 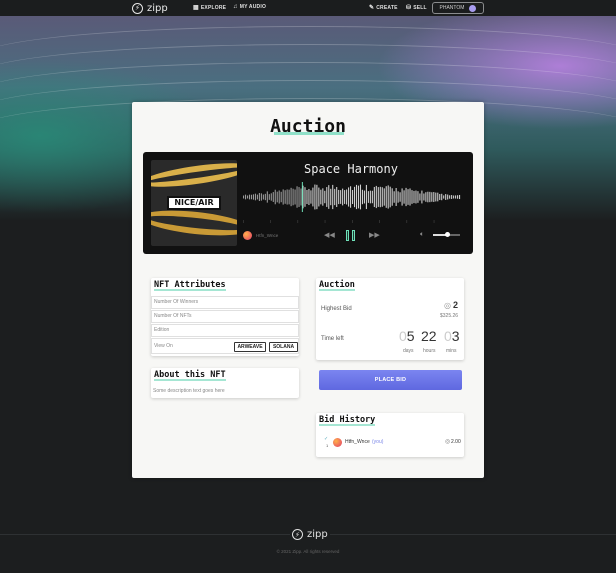 I want to click on about-title: About this NFT, so click(x=190, y=375).